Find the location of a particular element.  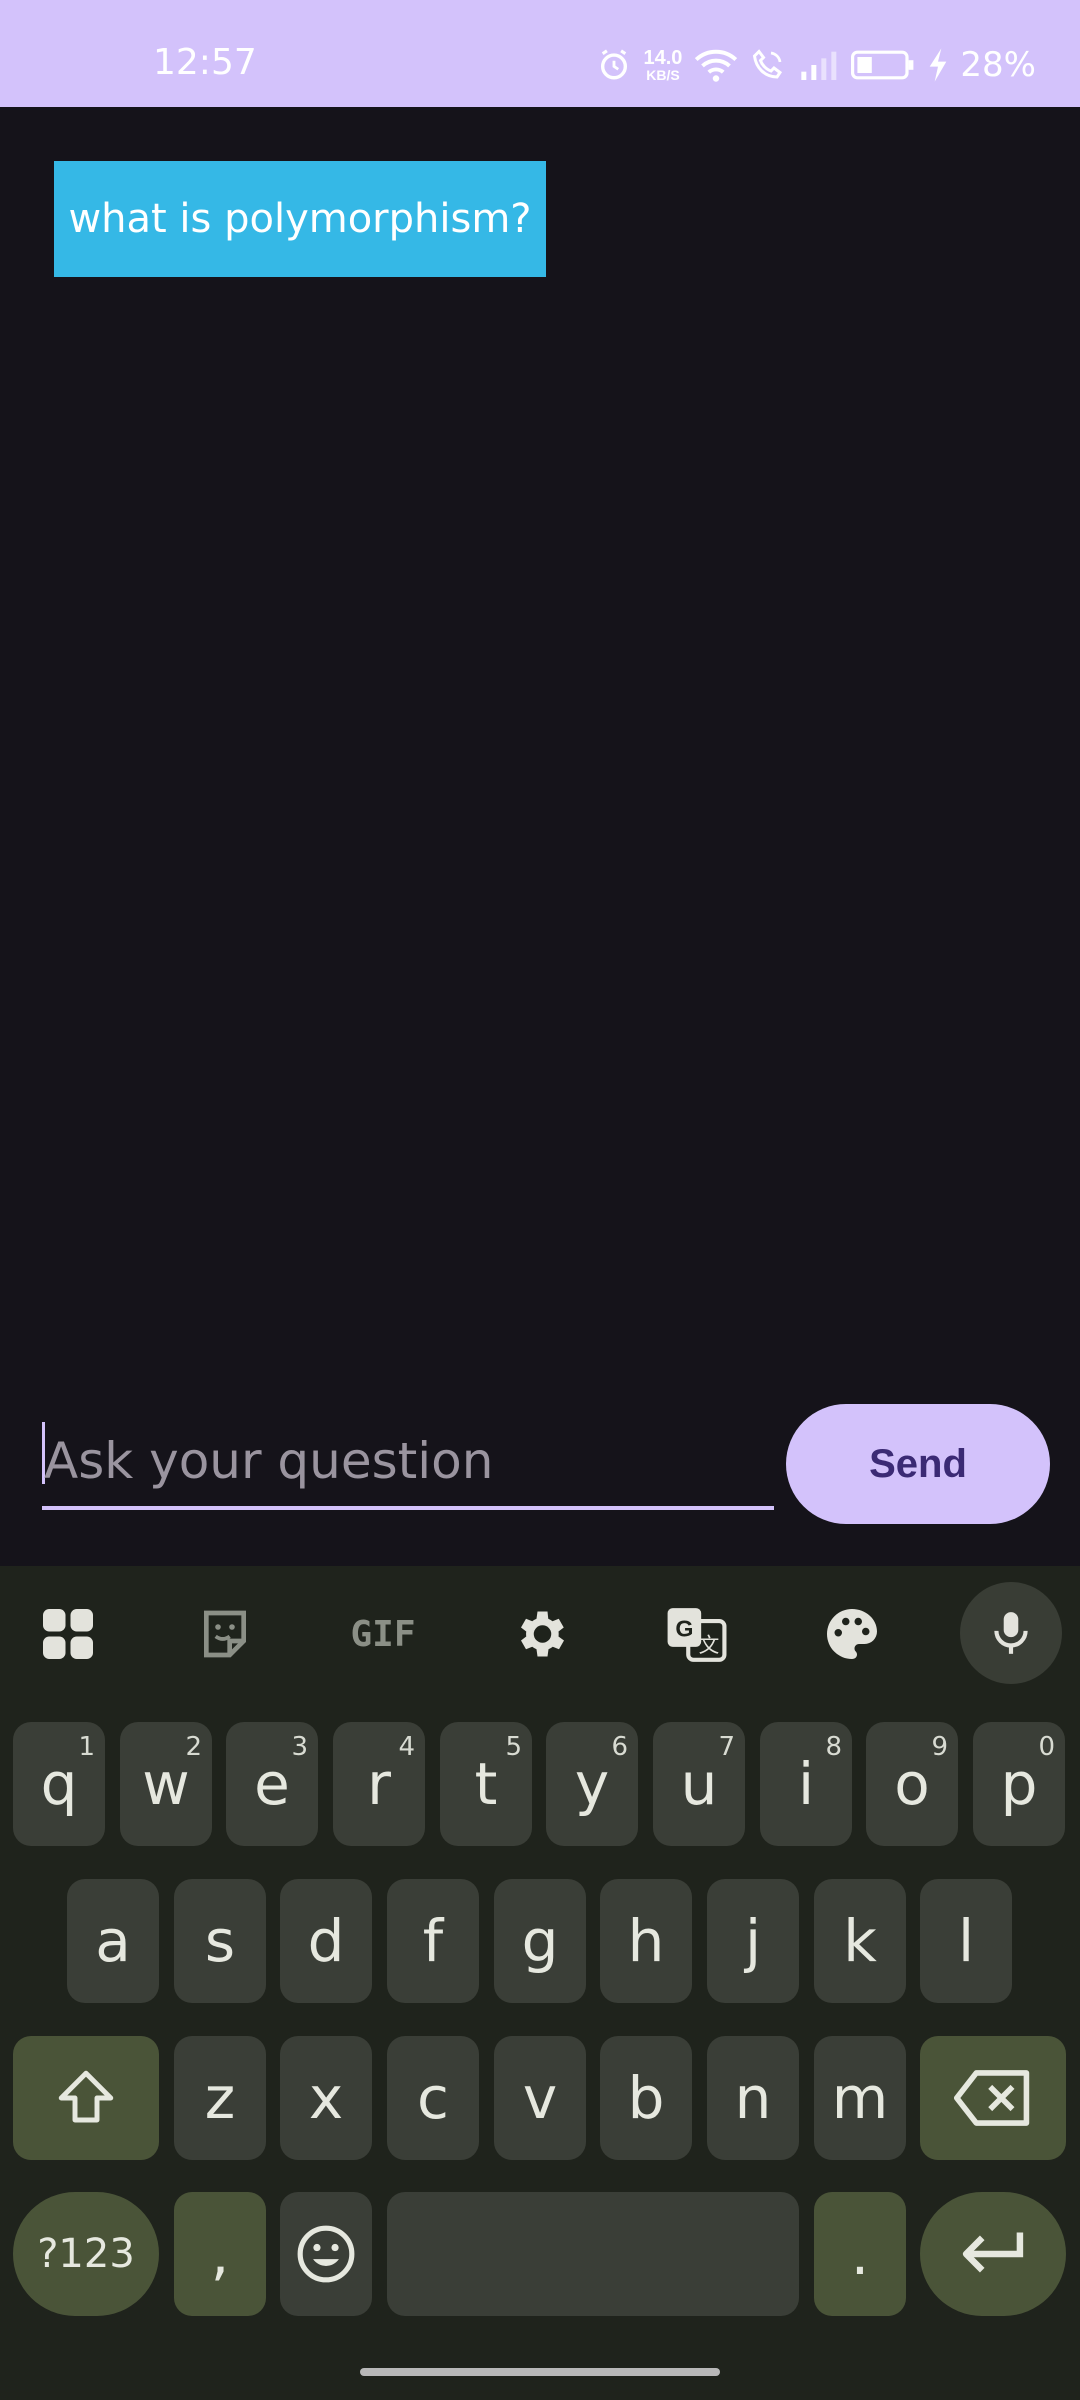

send-button: Send is located at coordinates (918, 1464).